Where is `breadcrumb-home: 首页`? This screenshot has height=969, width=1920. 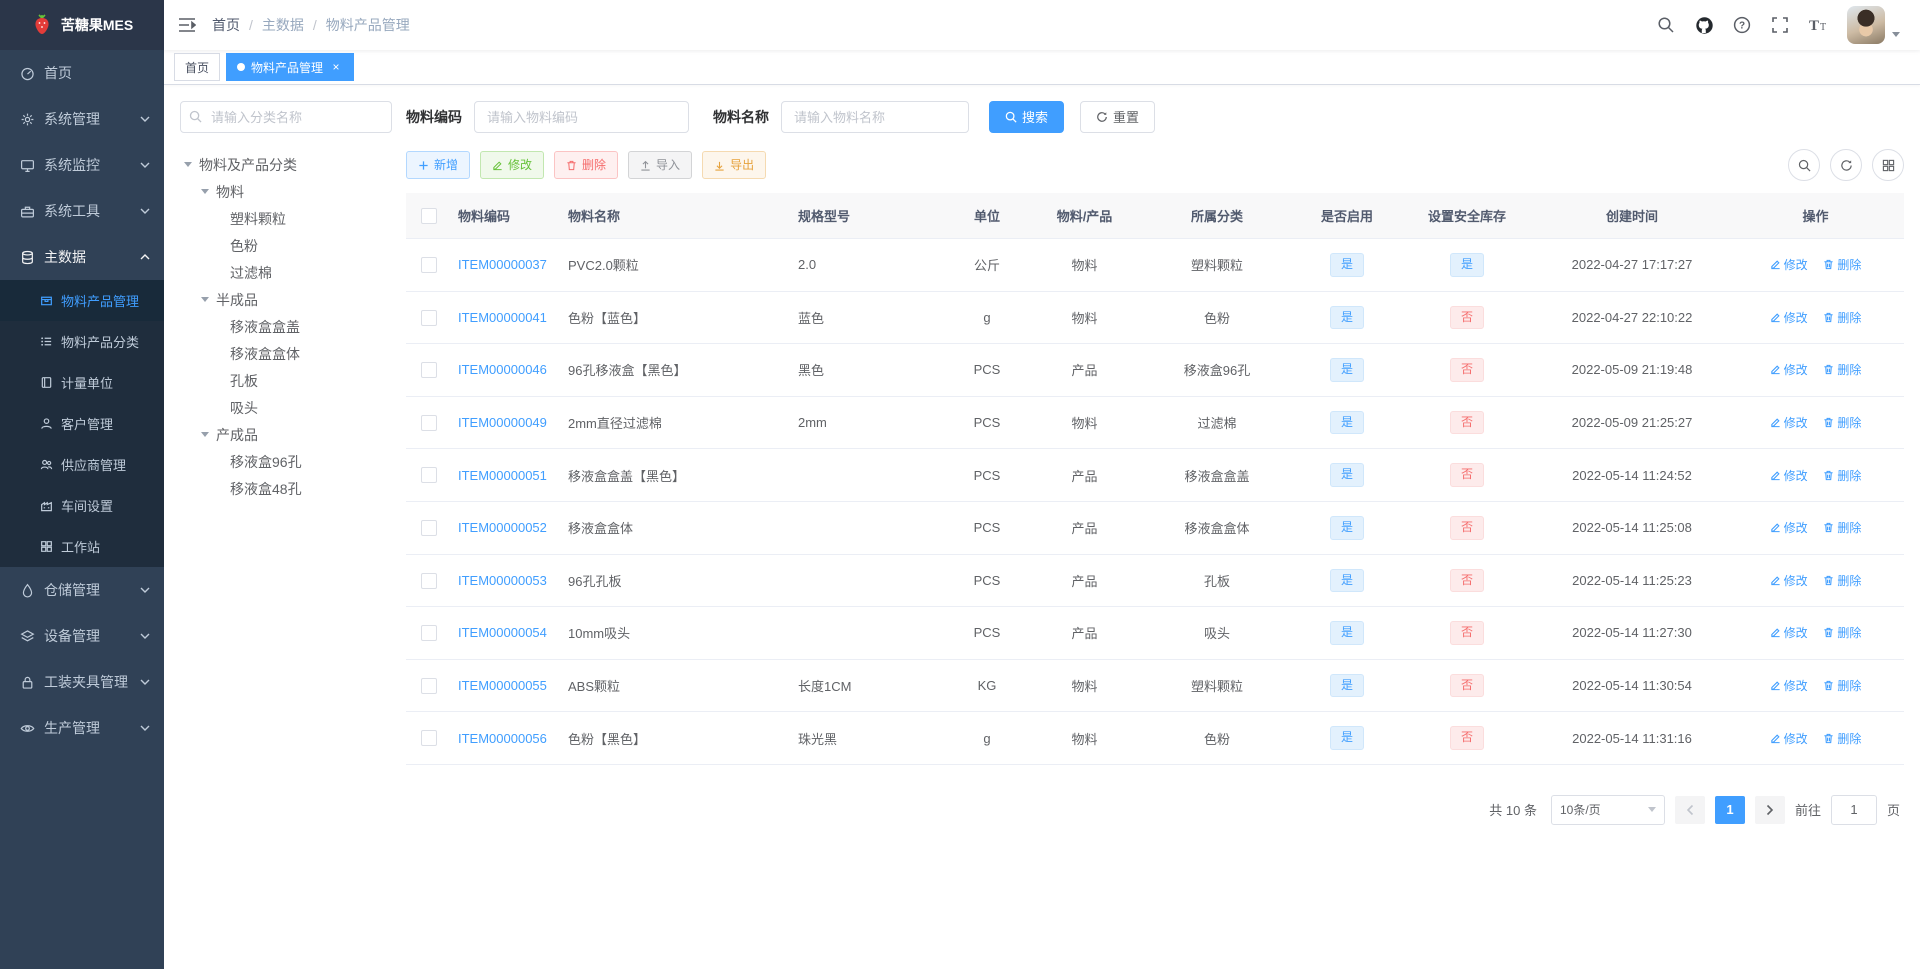
breadcrumb-home: 首页 is located at coordinates (226, 25).